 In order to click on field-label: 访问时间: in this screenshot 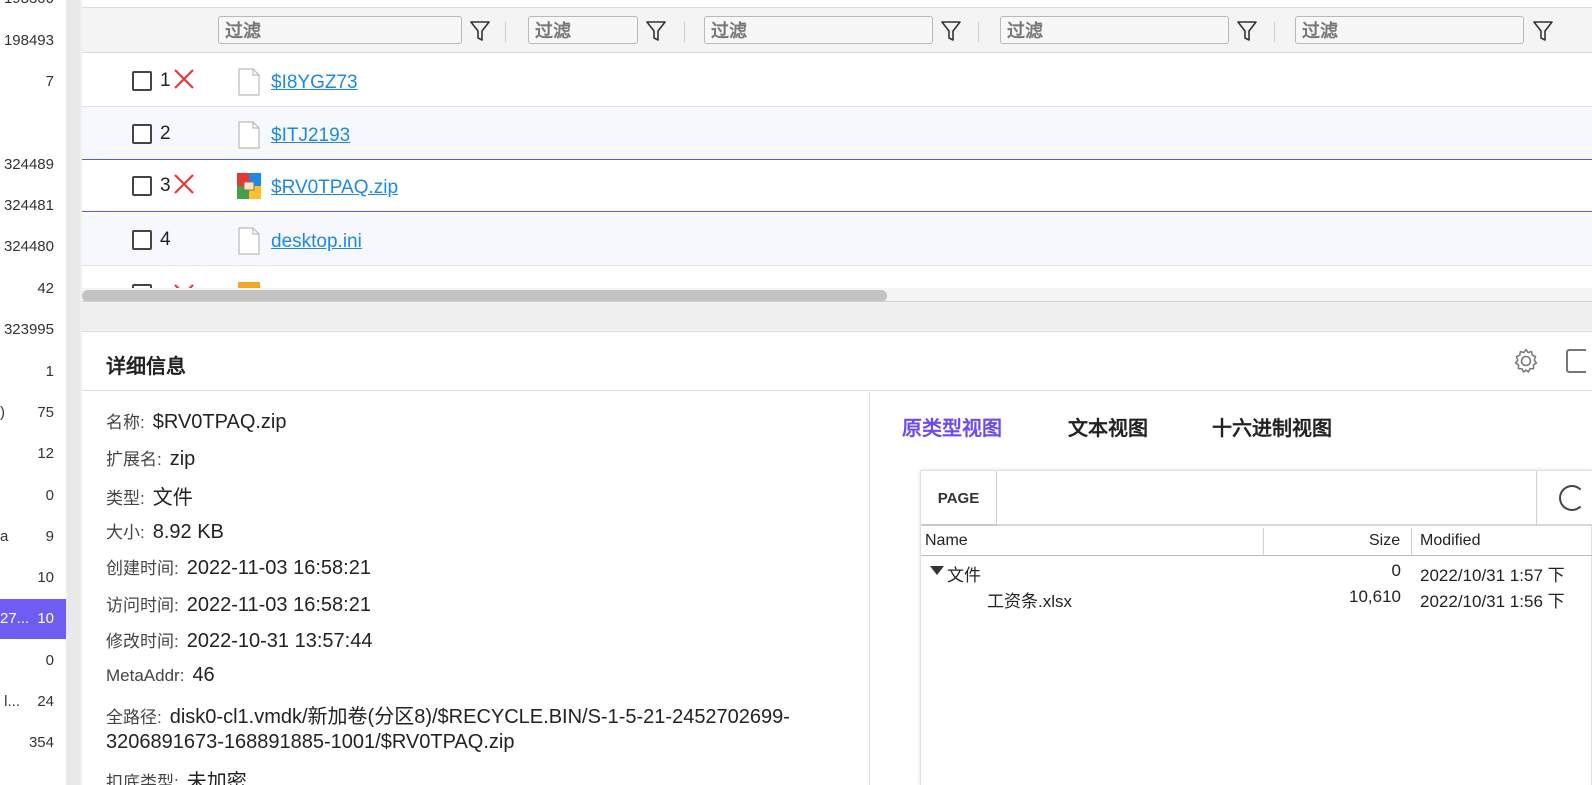, I will do `click(142, 605)`.